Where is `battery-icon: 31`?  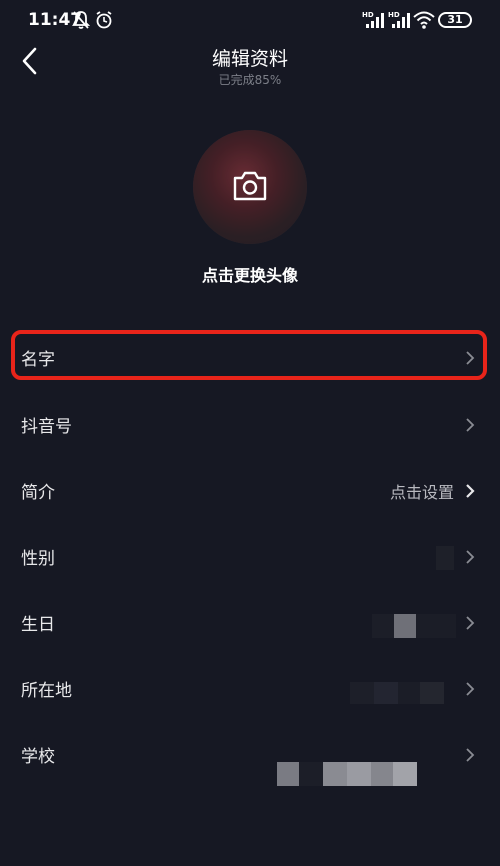
battery-icon: 31 is located at coordinates (455, 20).